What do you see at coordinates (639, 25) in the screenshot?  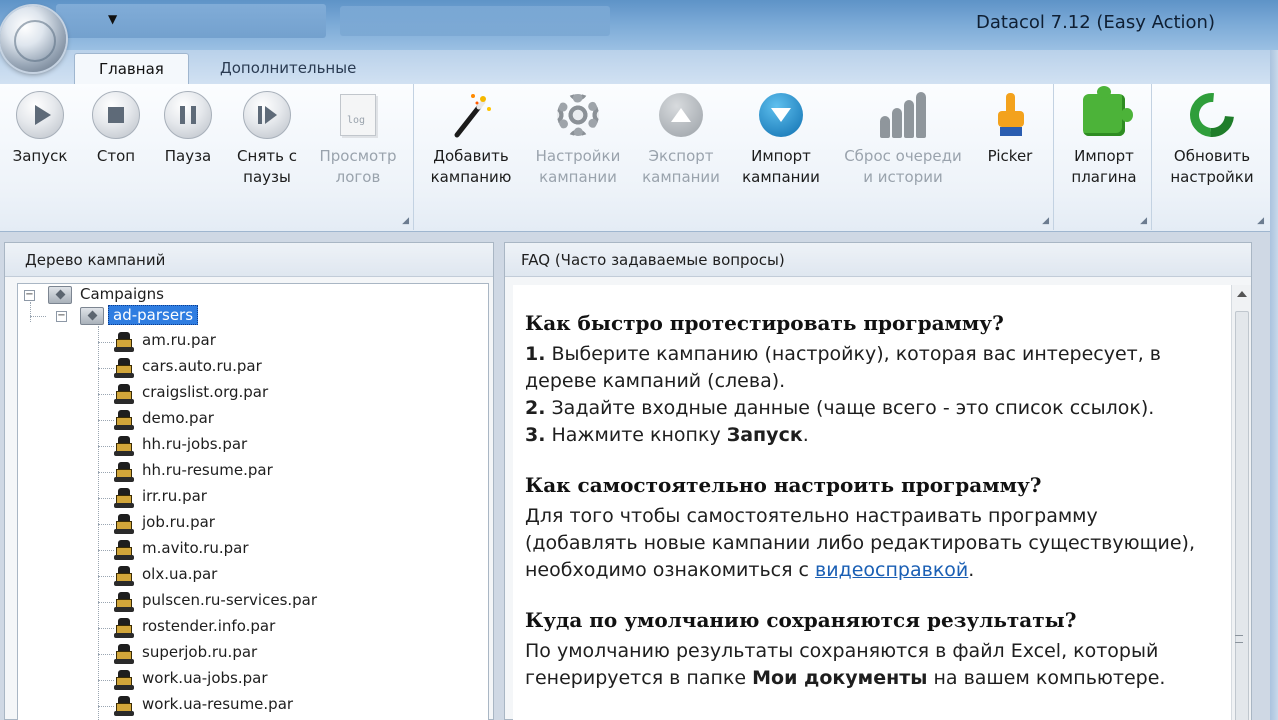 I see `title-bar: ▼ Datacol 7.12 (Easy Action)` at bounding box center [639, 25].